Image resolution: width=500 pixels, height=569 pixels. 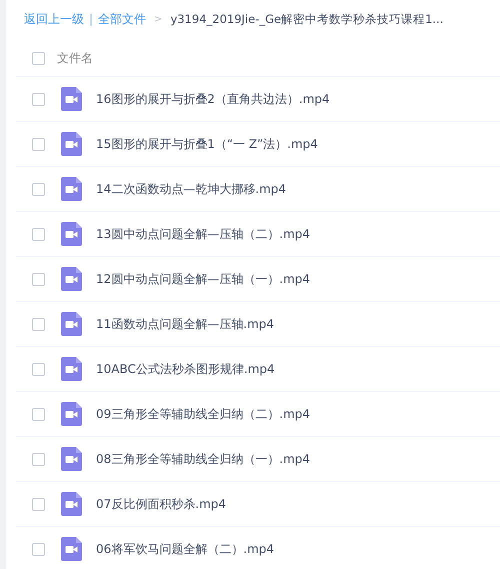 What do you see at coordinates (75, 58) in the screenshot?
I see `column-header: 文件名` at bounding box center [75, 58].